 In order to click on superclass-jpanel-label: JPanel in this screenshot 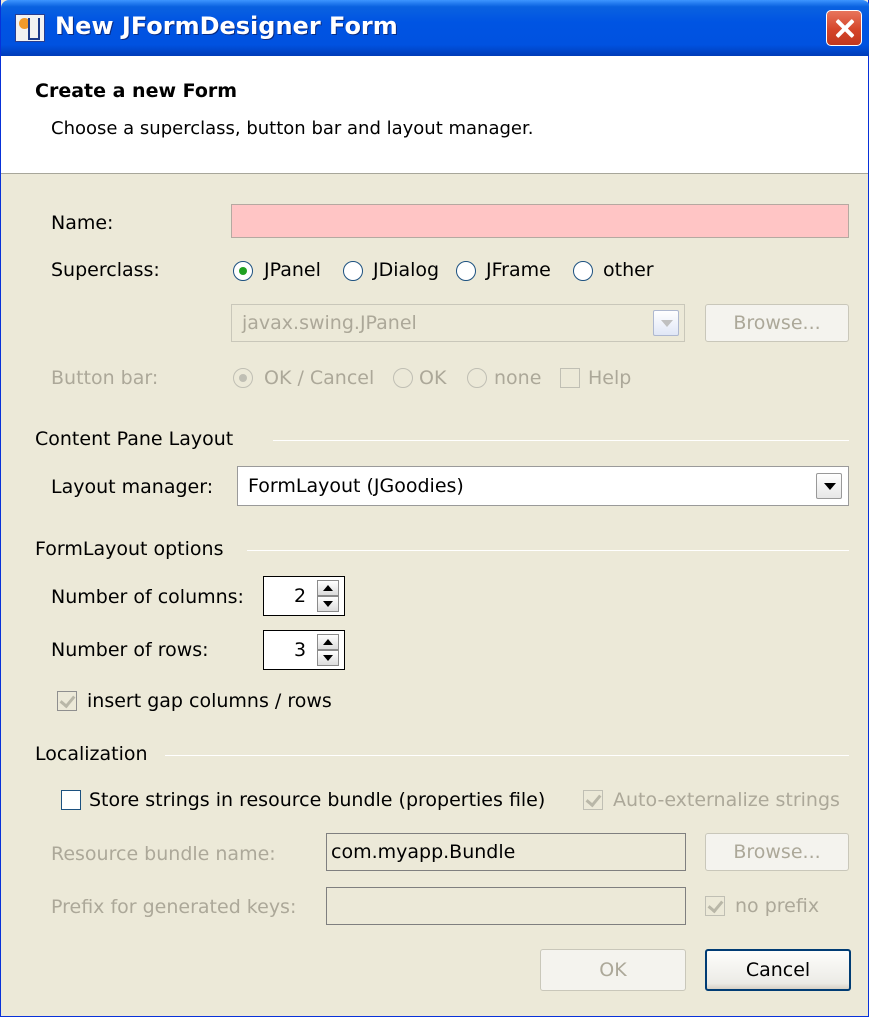, I will do `click(292, 270)`.